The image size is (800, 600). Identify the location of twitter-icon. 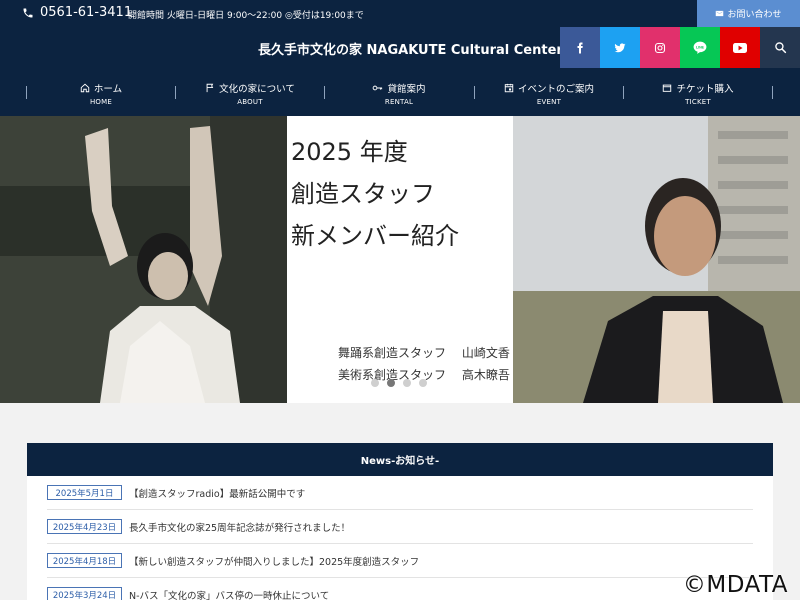
(620, 47).